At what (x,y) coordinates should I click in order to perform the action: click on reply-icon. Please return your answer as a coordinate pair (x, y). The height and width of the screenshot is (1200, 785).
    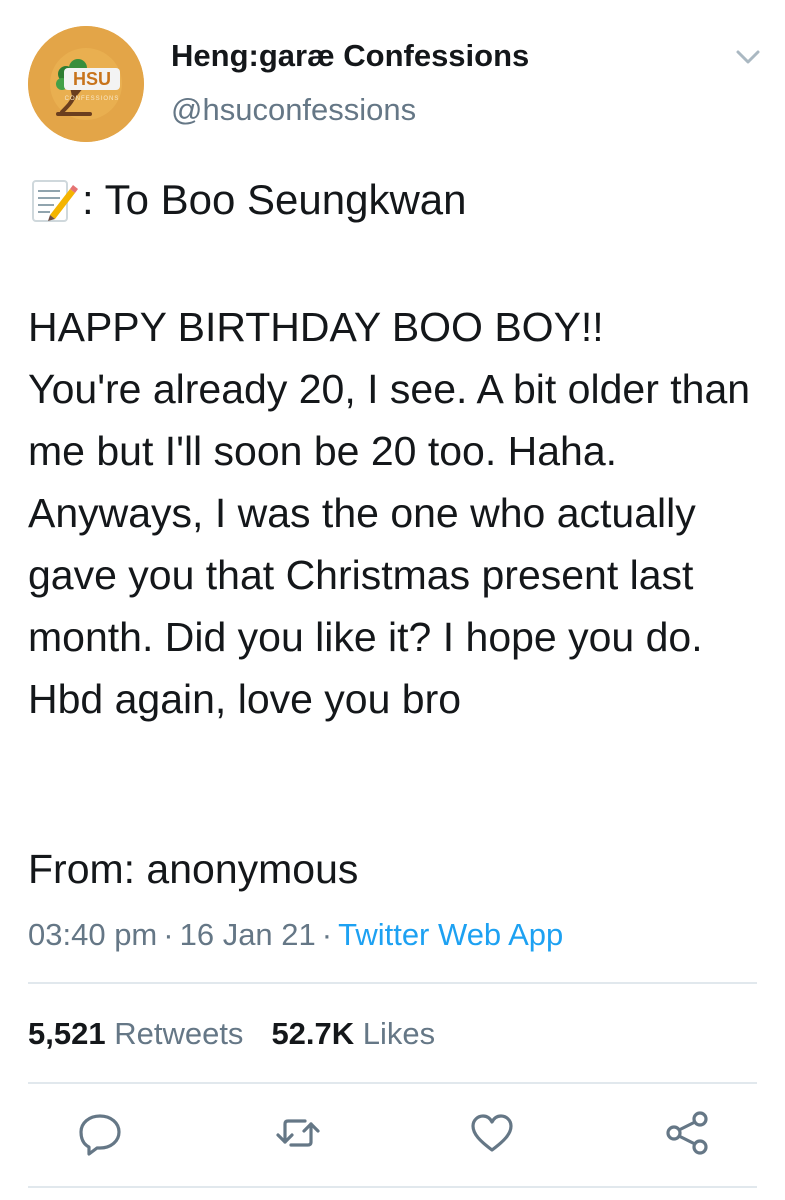
    Looking at the image, I should click on (100, 1135).